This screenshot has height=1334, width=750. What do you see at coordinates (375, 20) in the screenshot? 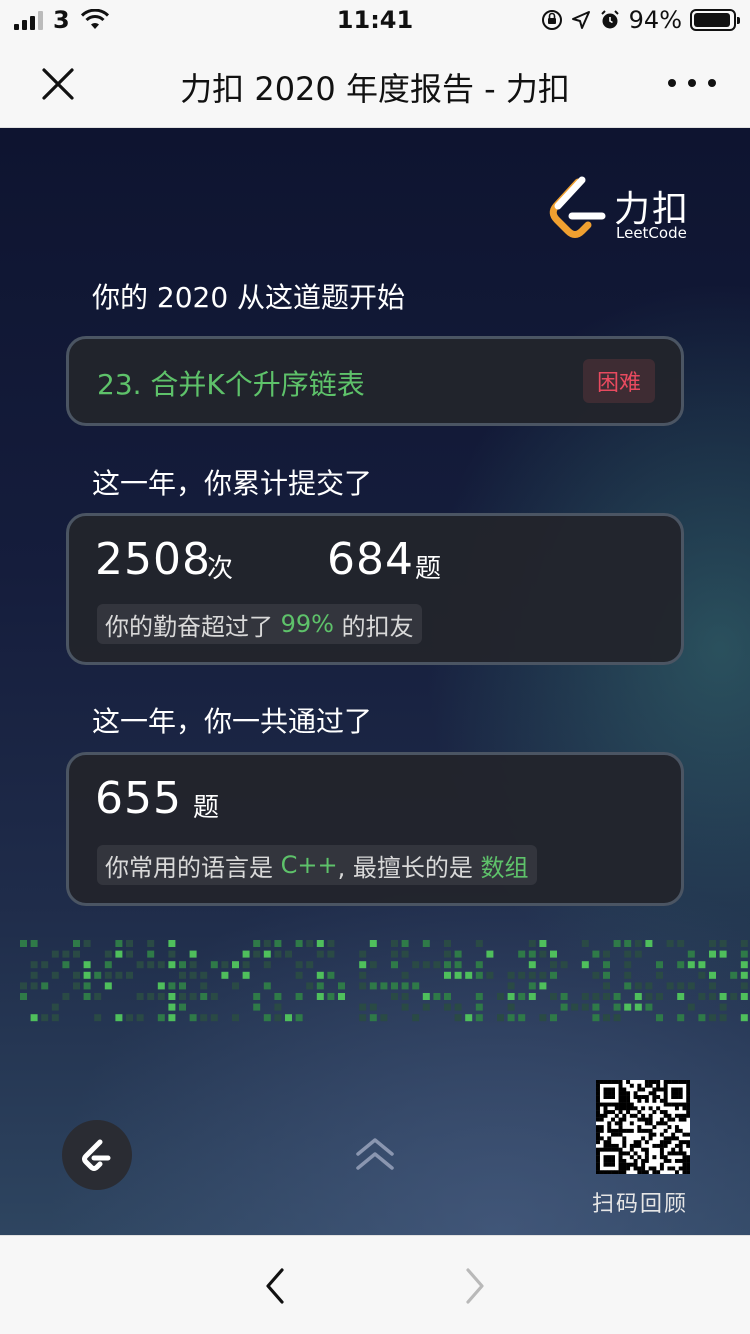
I see `status-bar: 3 11:41 94%` at bounding box center [375, 20].